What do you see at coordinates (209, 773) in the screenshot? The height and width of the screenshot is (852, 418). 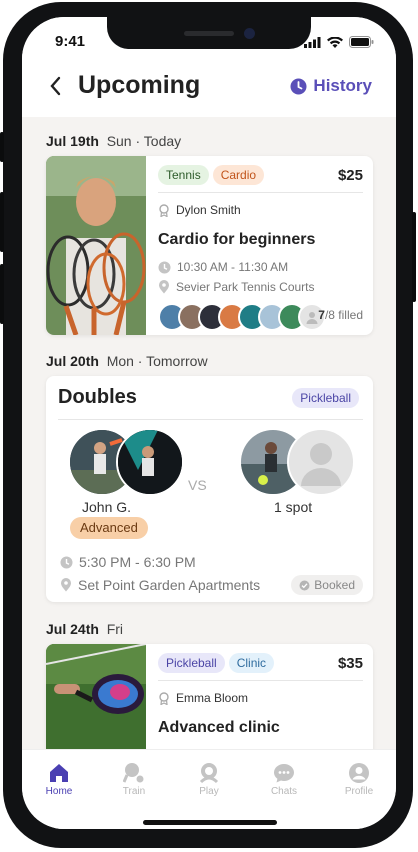 I see `play-icon` at bounding box center [209, 773].